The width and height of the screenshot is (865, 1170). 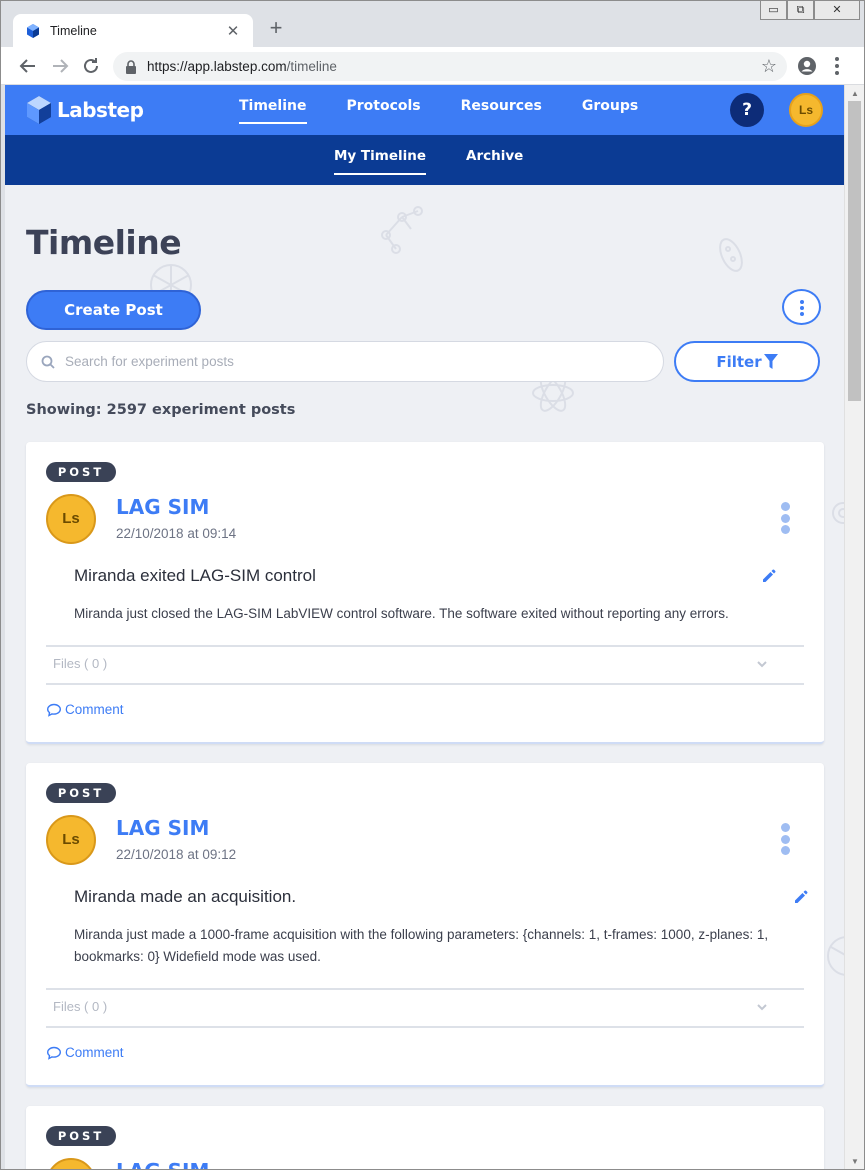 I want to click on url-text: https://app.labstep.com/timeline, so click(x=454, y=66).